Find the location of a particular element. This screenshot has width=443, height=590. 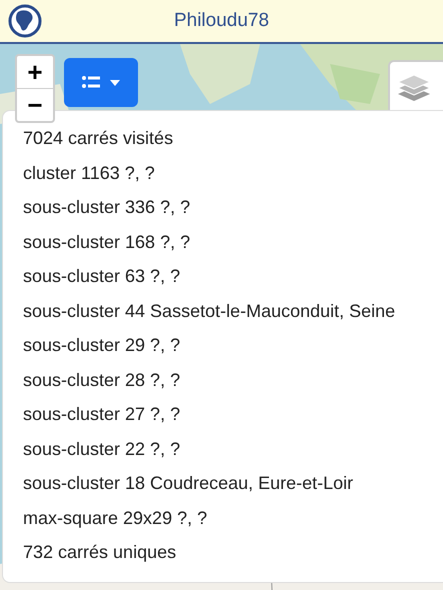

list-icon is located at coordinates (91, 83).